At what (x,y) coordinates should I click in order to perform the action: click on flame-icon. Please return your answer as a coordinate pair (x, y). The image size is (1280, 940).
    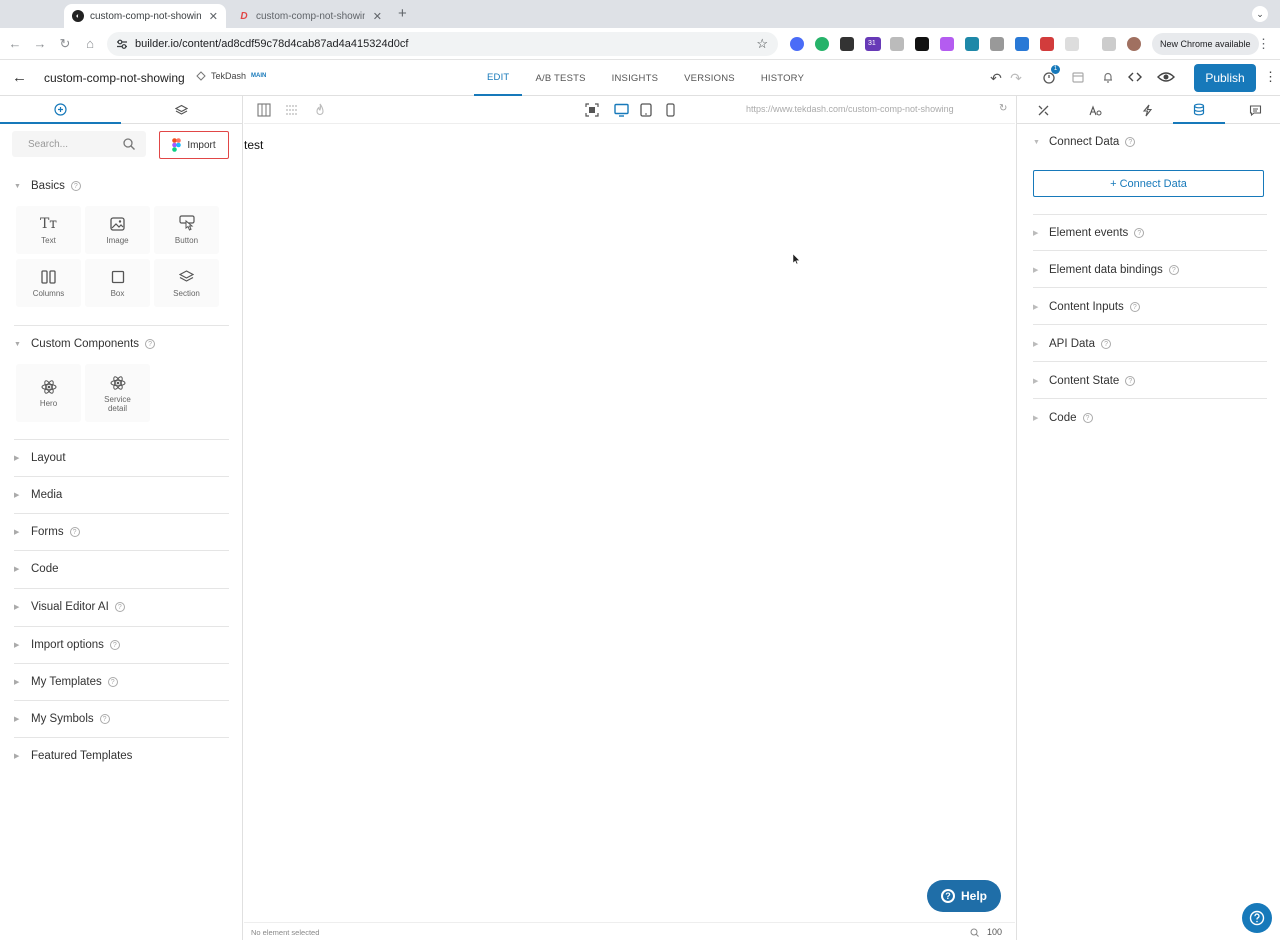
    Looking at the image, I should click on (320, 110).